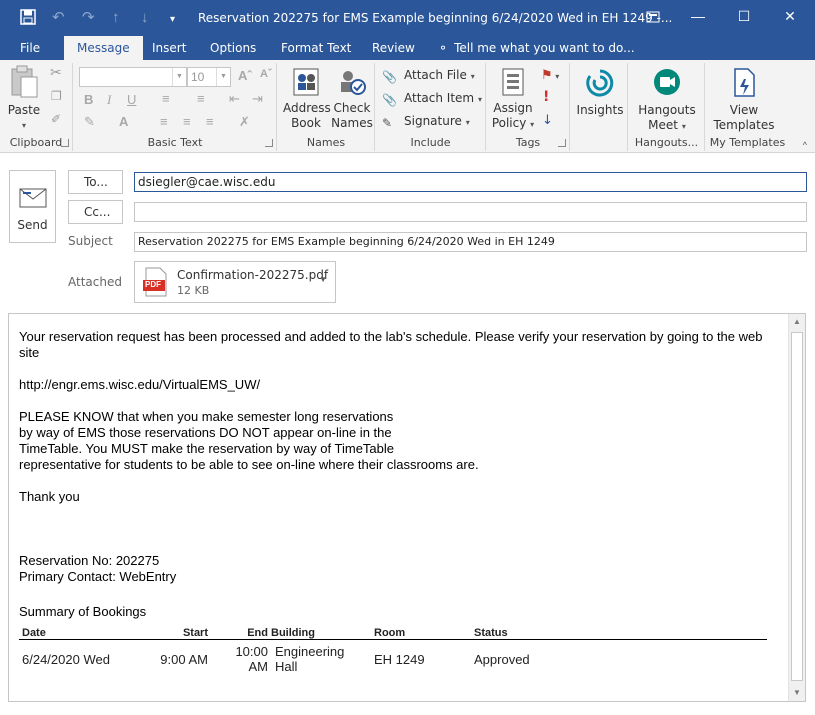 The height and width of the screenshot is (715, 815). I want to click on signature-button: ✎ Signature ▾, so click(426, 122).